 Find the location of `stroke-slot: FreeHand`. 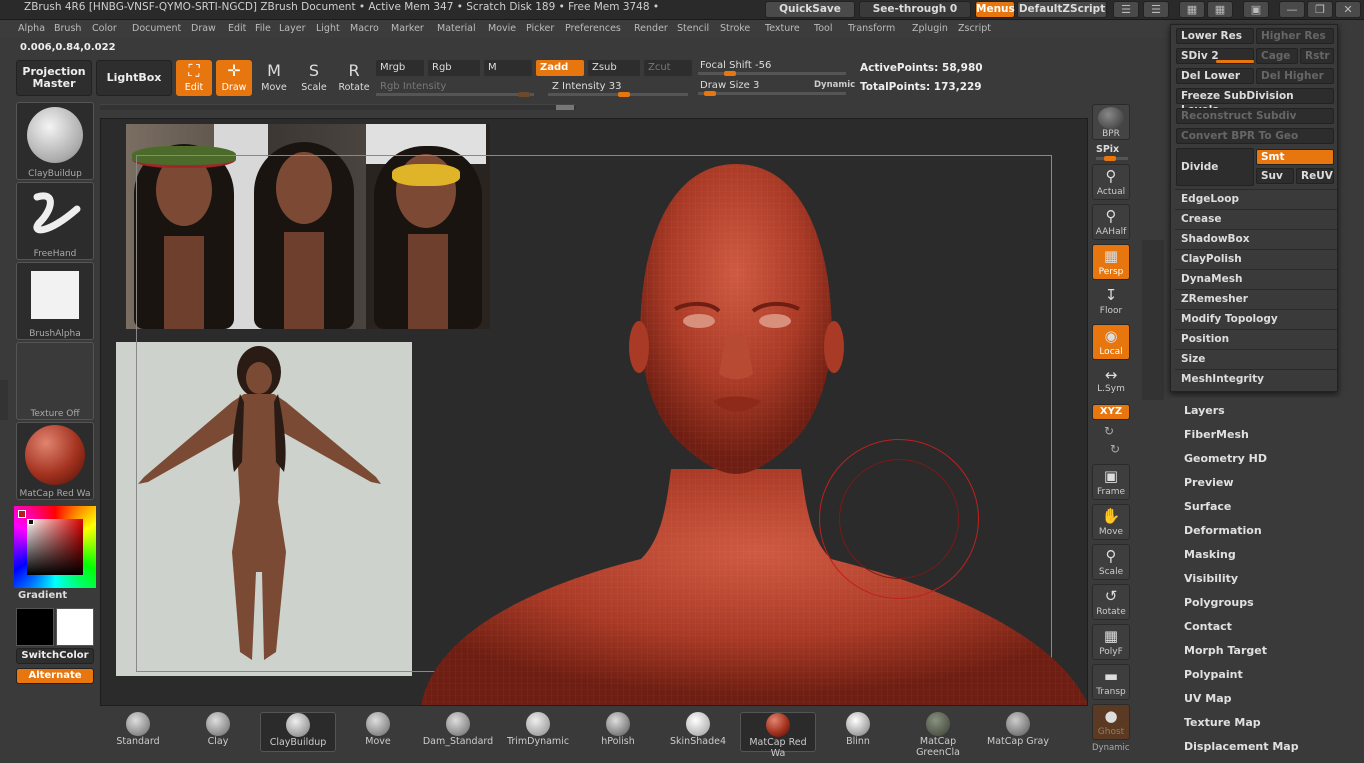

stroke-slot: FreeHand is located at coordinates (55, 221).